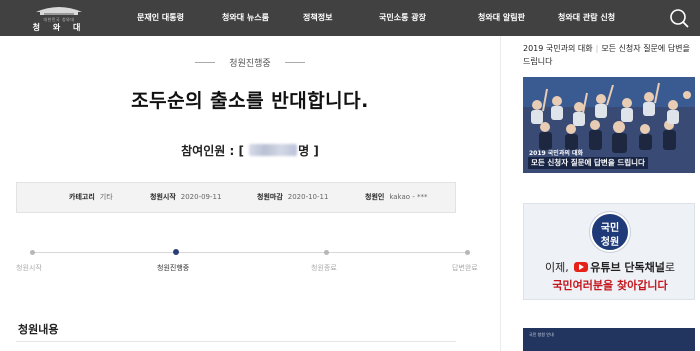 This screenshot has height=351, width=700. Describe the element at coordinates (59, 11) in the screenshot. I see `blue-house-roof-icon` at that location.